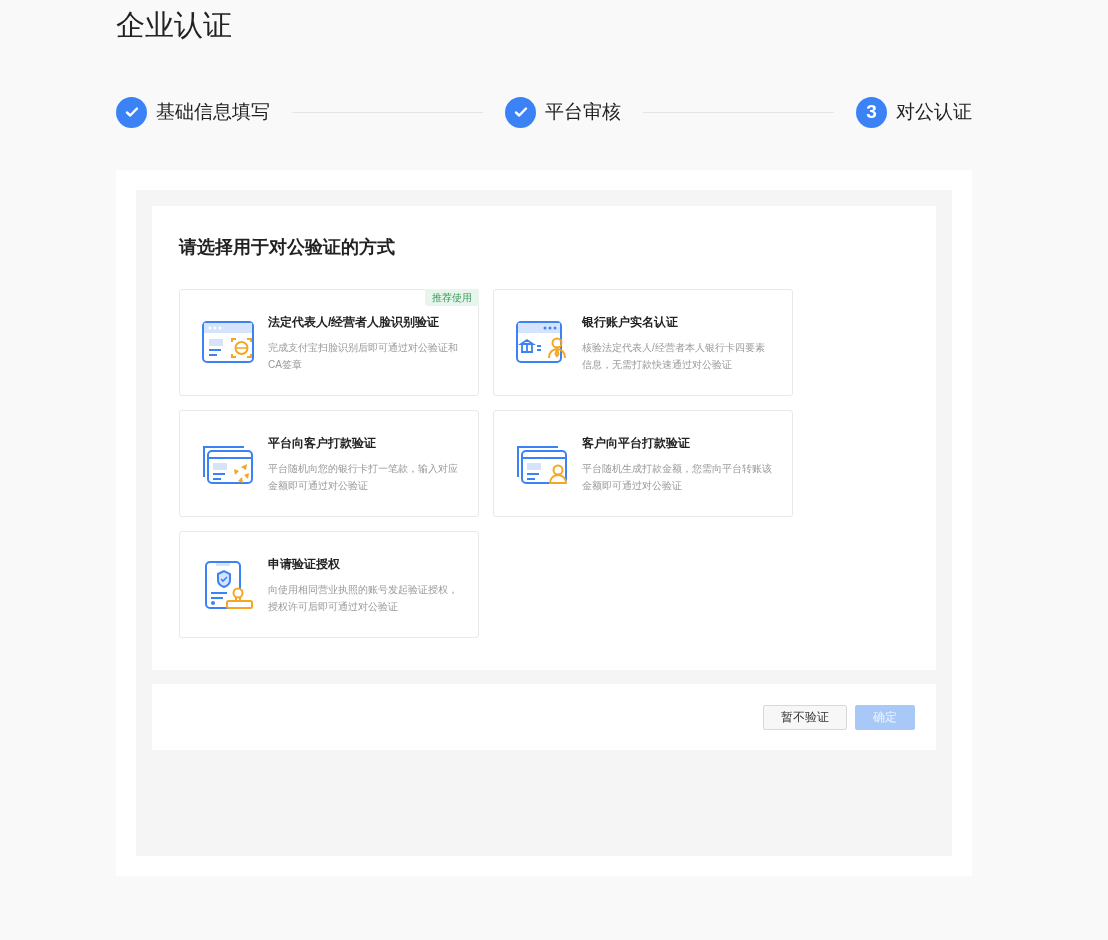 The image size is (1108, 940). What do you see at coordinates (287, 247) in the screenshot?
I see `section-title: 请选择用于对公验证的方式` at bounding box center [287, 247].